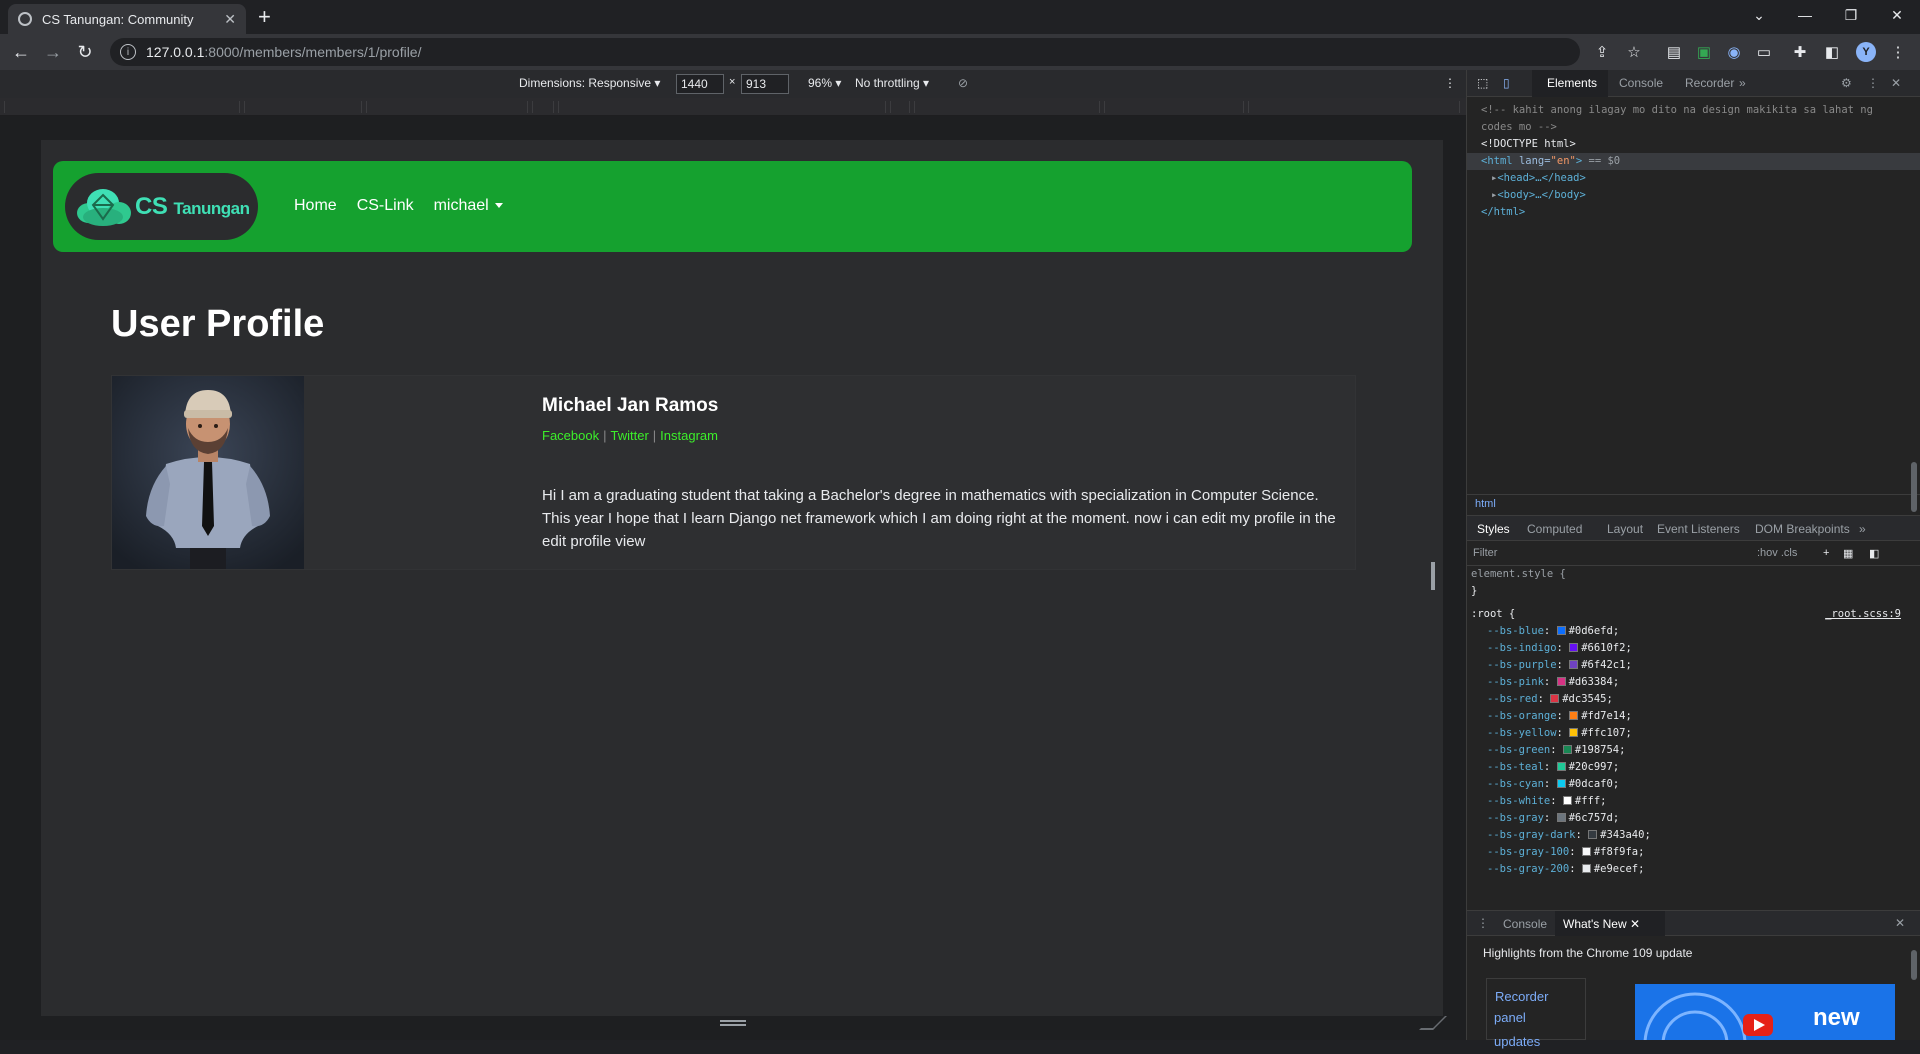 This screenshot has width=1920, height=1054. I want to click on css-variable-row: --bs-blue: #0d6efd;, so click(1687, 631).